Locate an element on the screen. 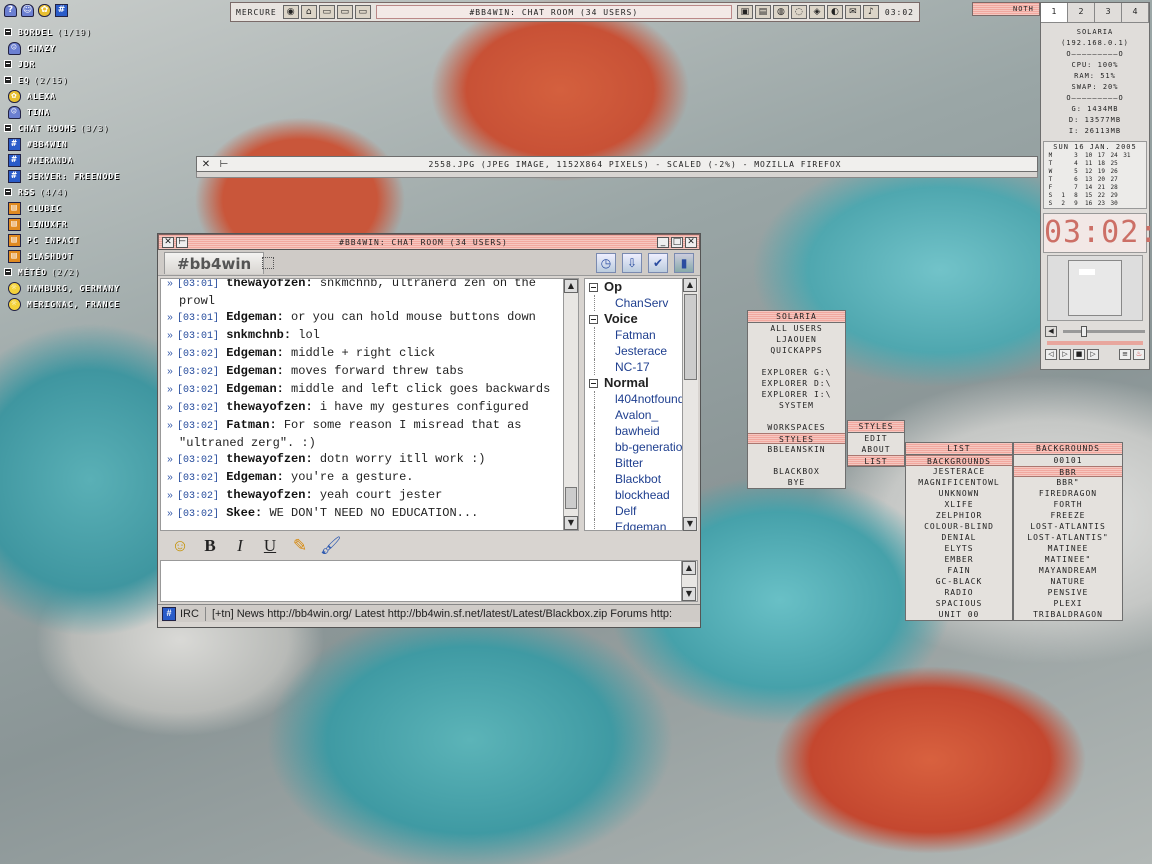 Image resolution: width=1152 pixels, height=864 pixels. tray-icon: ▣ is located at coordinates (744, 12).